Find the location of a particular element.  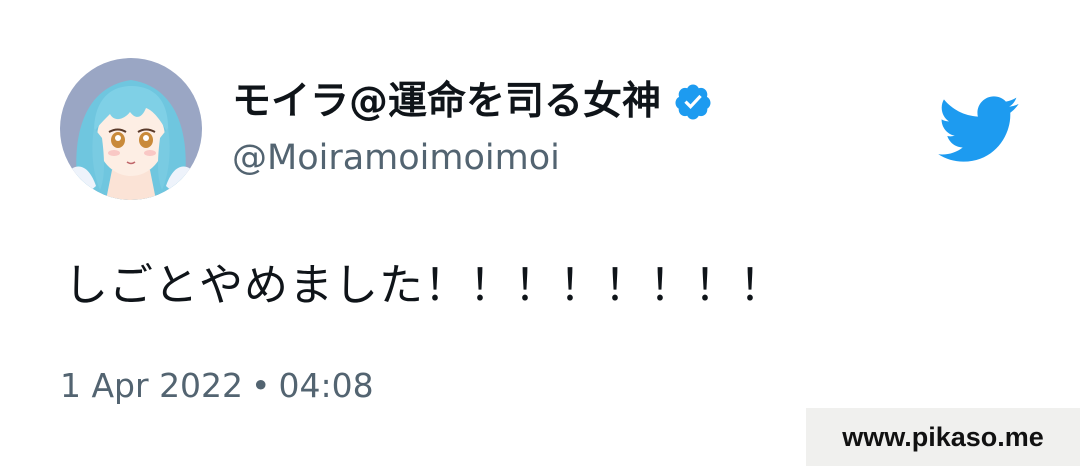

display-name: モイラ@運命を司る女神 is located at coordinates (446, 102).